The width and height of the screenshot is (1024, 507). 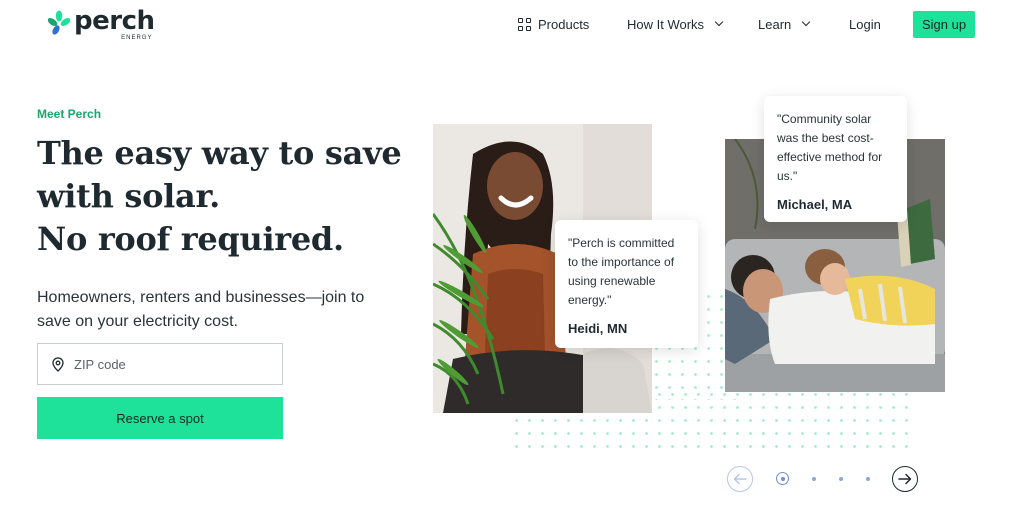 I want to click on location-pin-icon, so click(x=58, y=364).